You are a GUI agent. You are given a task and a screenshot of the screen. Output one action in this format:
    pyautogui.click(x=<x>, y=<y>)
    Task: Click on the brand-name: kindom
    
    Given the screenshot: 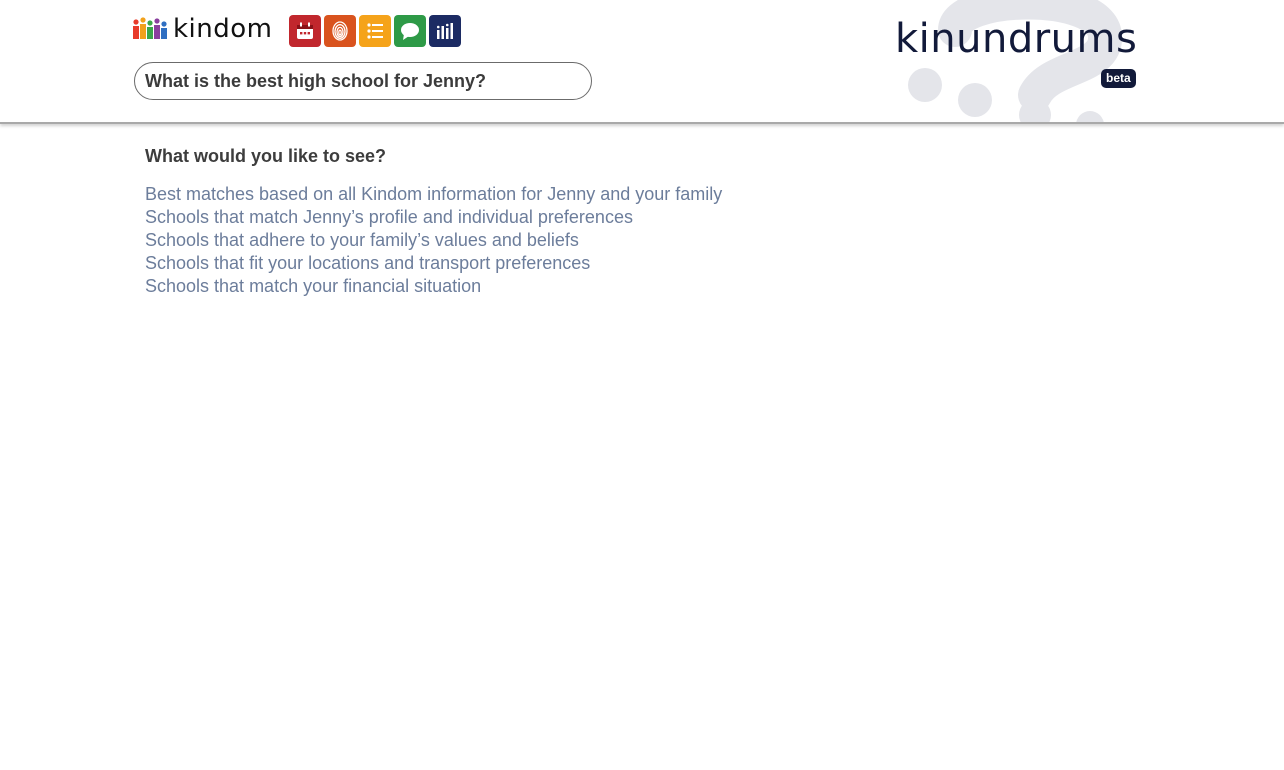 What is the action you would take?
    pyautogui.click(x=223, y=29)
    